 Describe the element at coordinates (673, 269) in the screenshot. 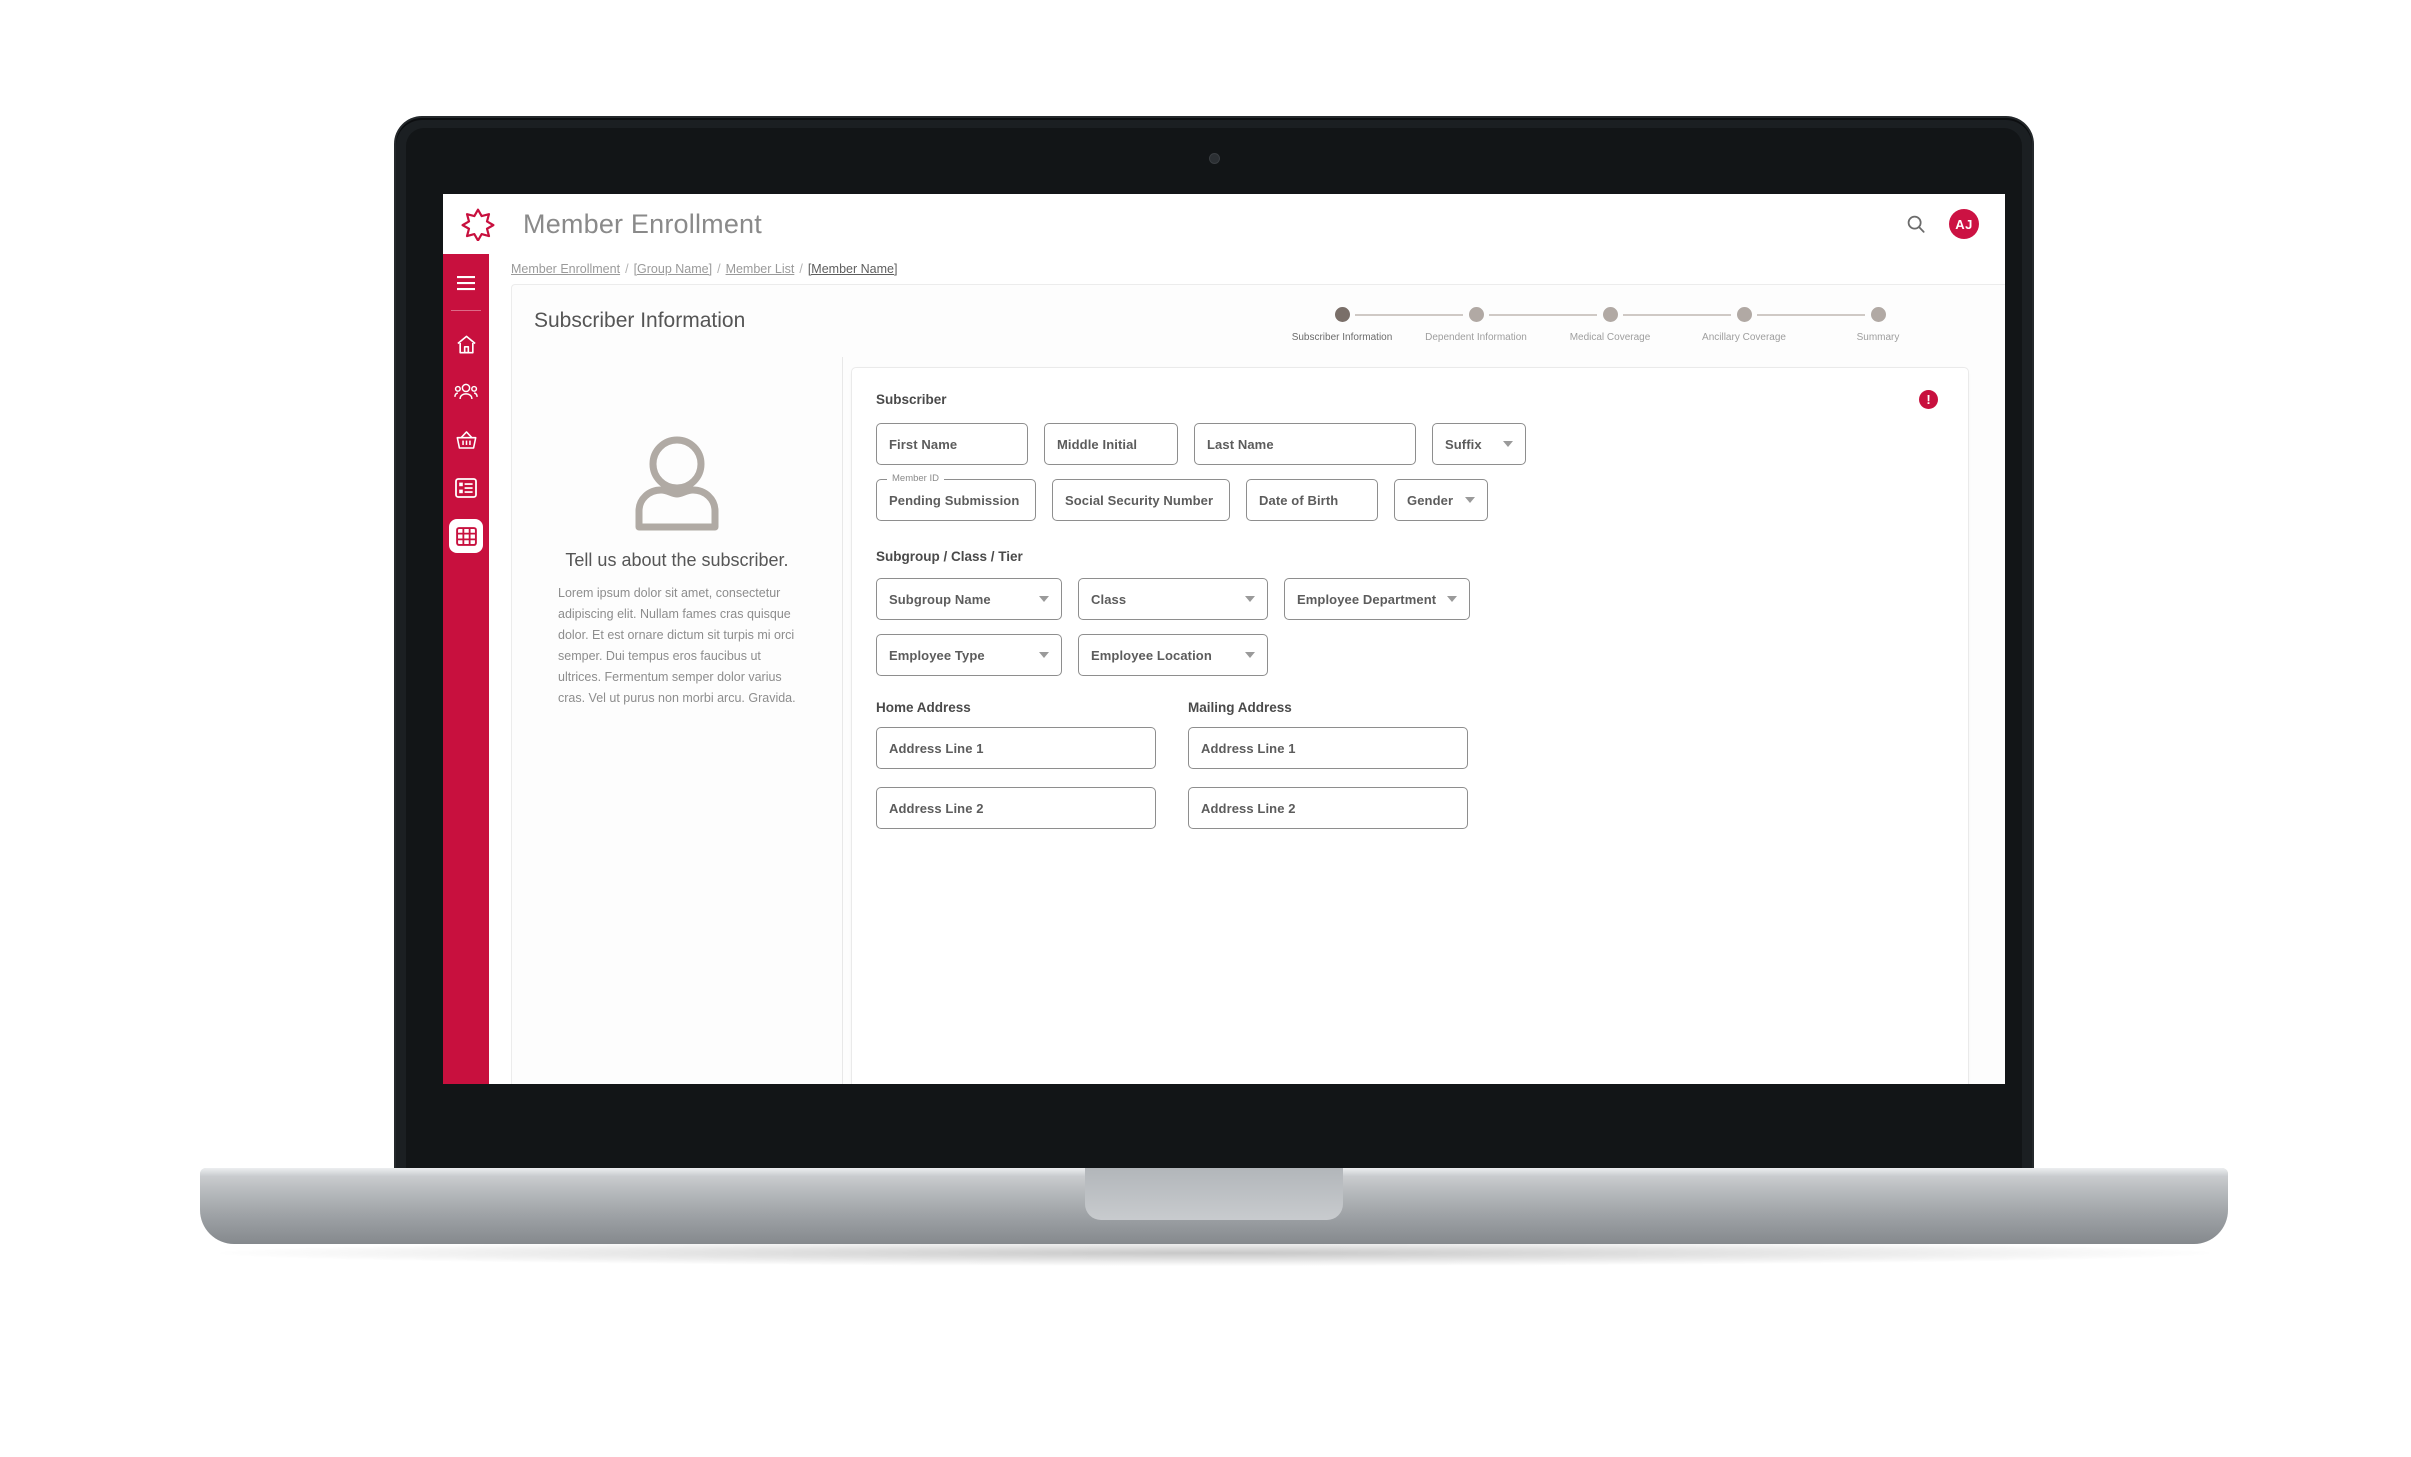

I see `breadcrumb-item-1: [Group Name]` at that location.